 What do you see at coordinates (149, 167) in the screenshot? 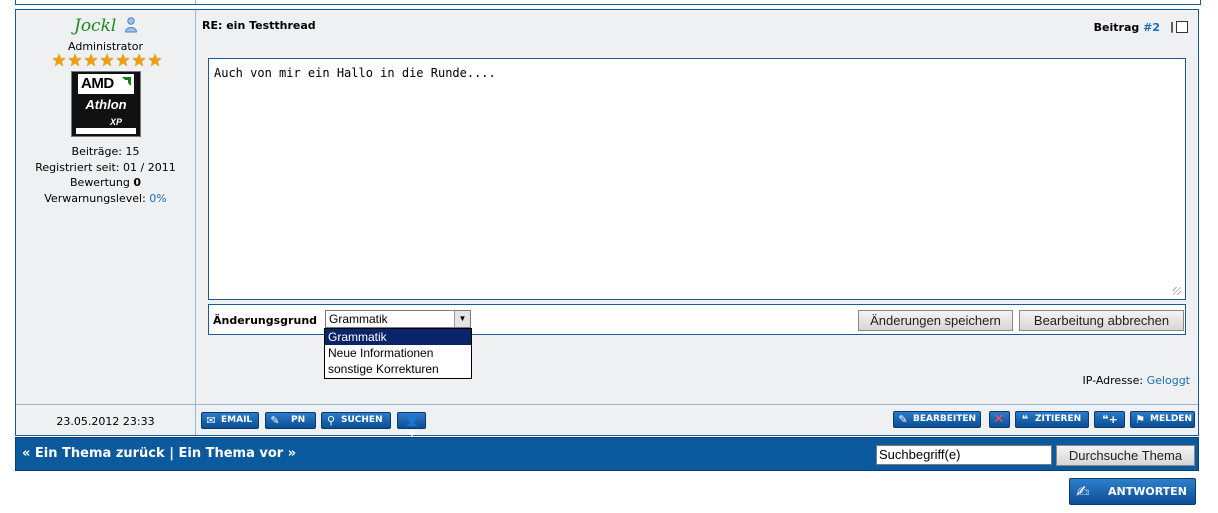
I see `registered-date: 01 / 2011` at bounding box center [149, 167].